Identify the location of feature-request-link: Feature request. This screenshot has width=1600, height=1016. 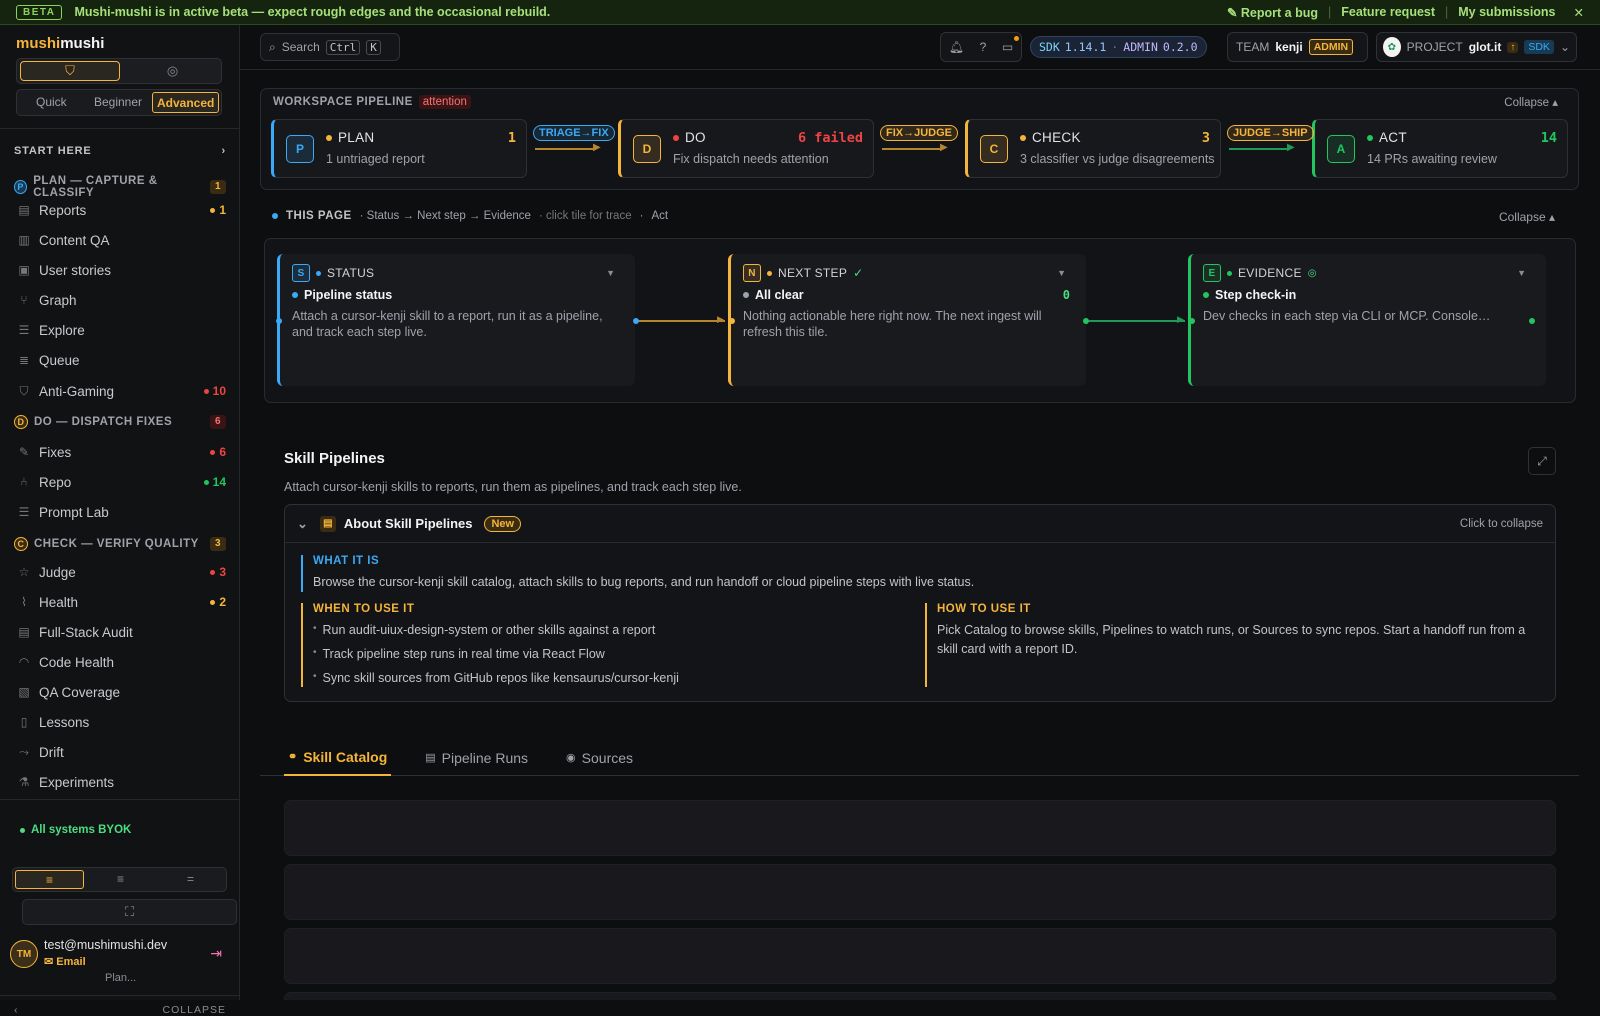
(1388, 12).